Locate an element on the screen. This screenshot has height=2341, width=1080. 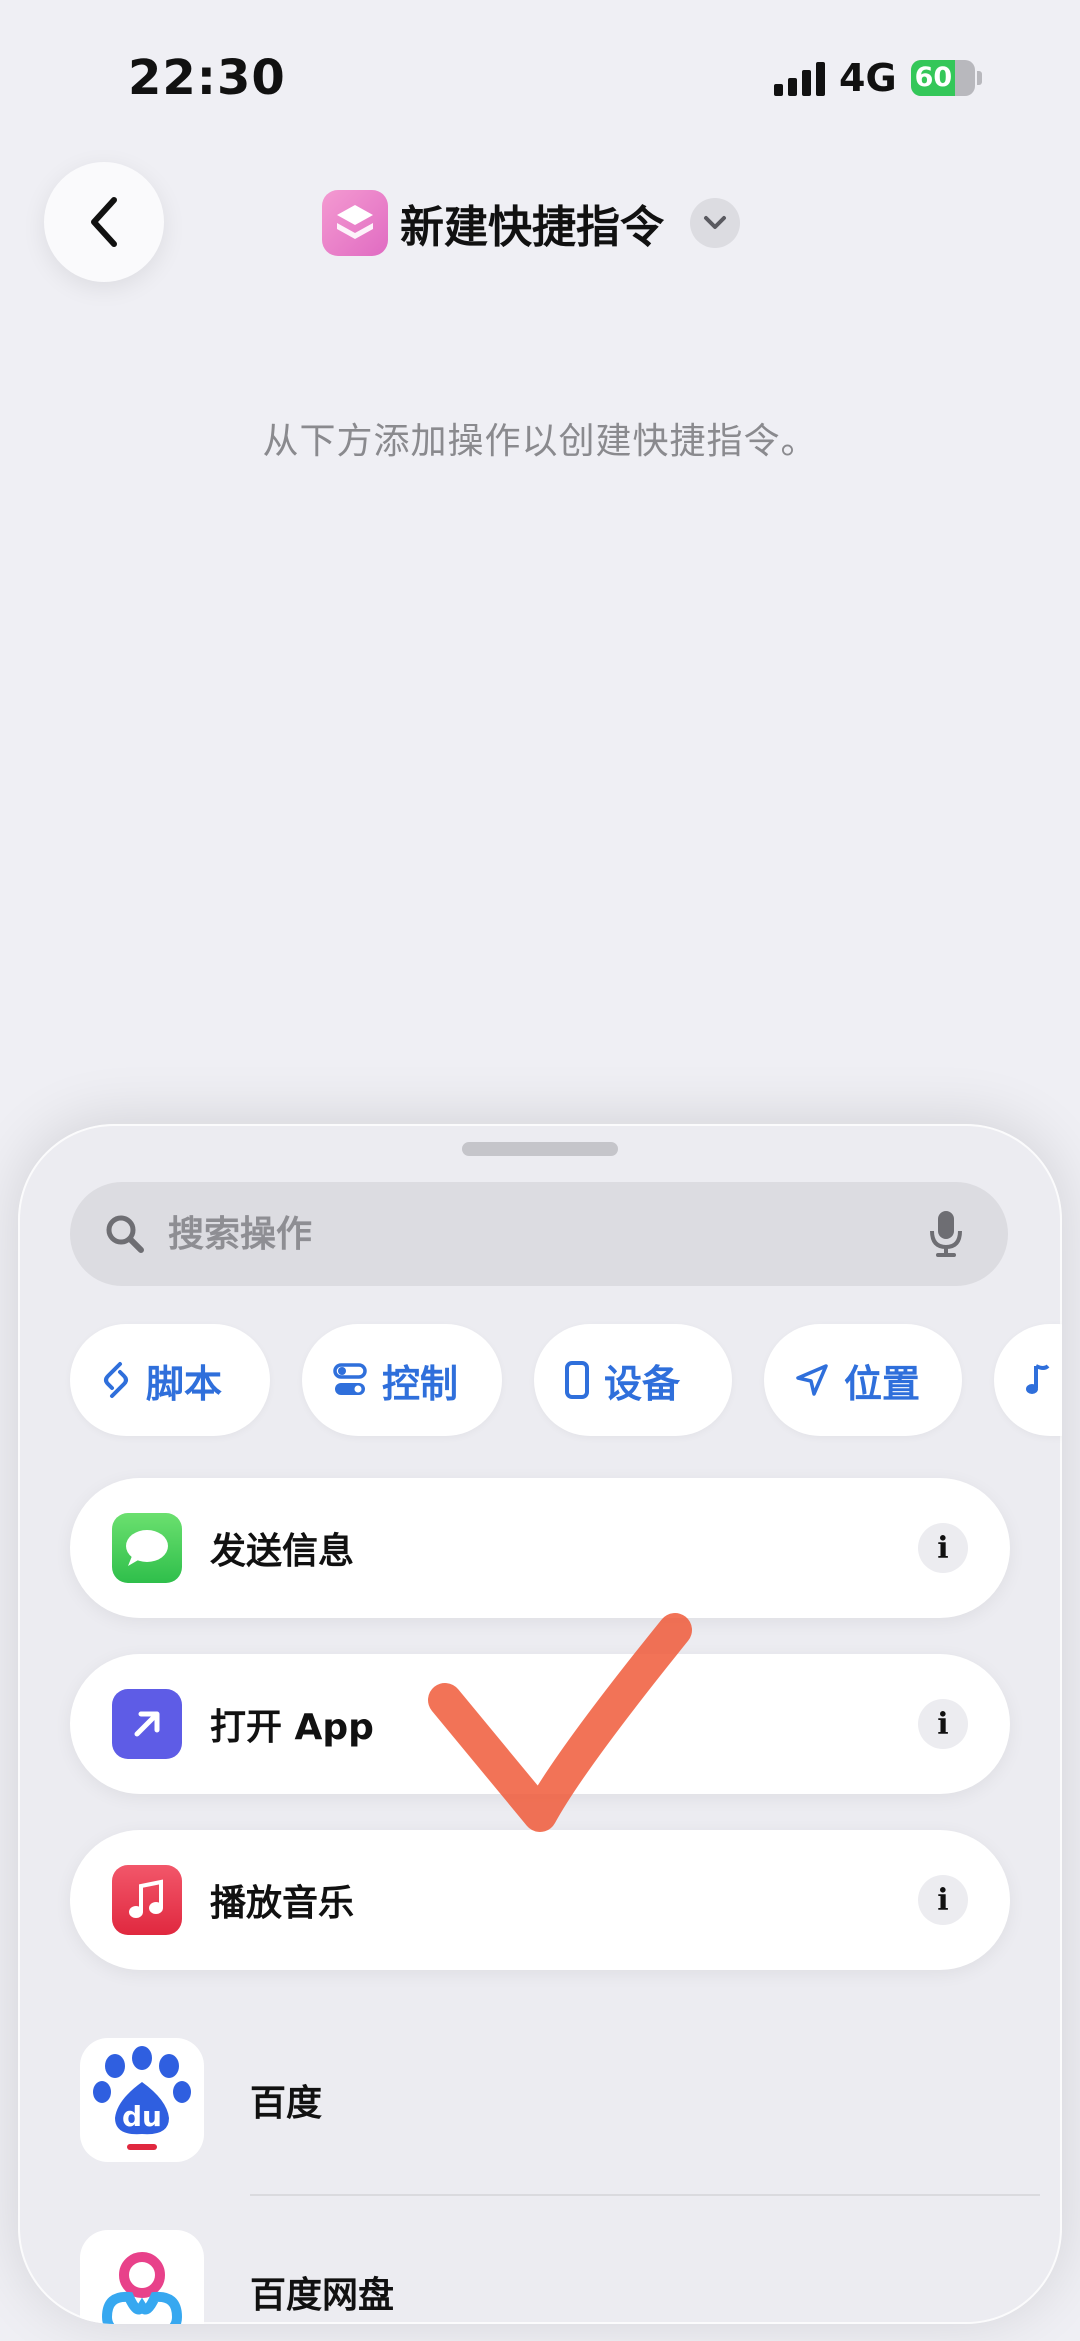
title-dropdown-button is located at coordinates (715, 223).